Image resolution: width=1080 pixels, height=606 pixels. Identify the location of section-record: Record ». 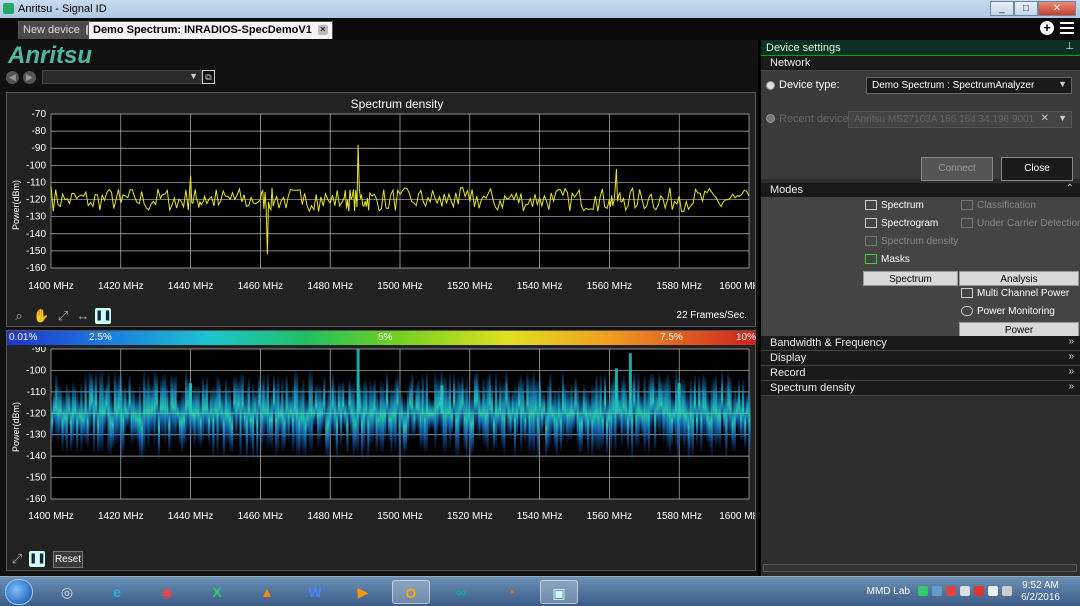
(920, 373).